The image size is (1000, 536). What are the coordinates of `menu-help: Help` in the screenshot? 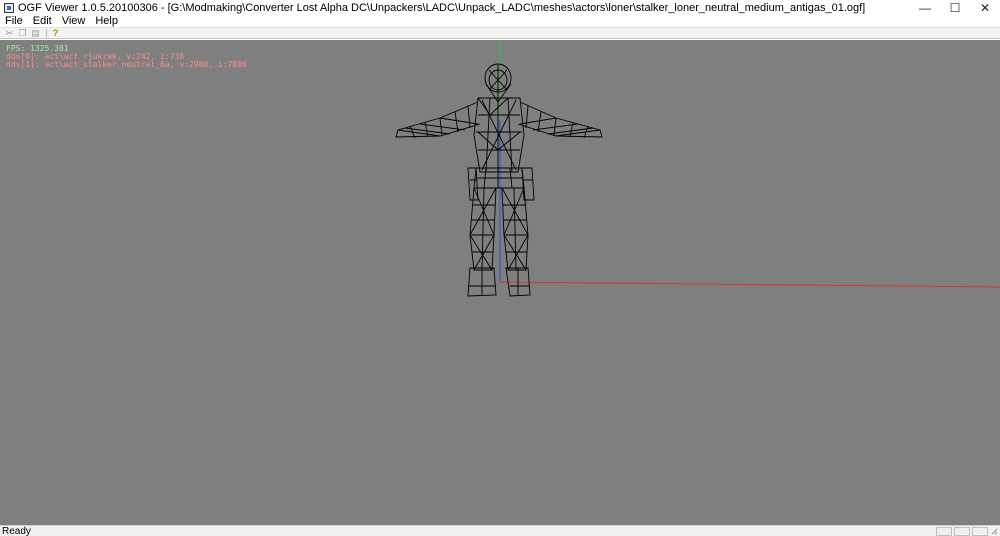 It's located at (106, 21).